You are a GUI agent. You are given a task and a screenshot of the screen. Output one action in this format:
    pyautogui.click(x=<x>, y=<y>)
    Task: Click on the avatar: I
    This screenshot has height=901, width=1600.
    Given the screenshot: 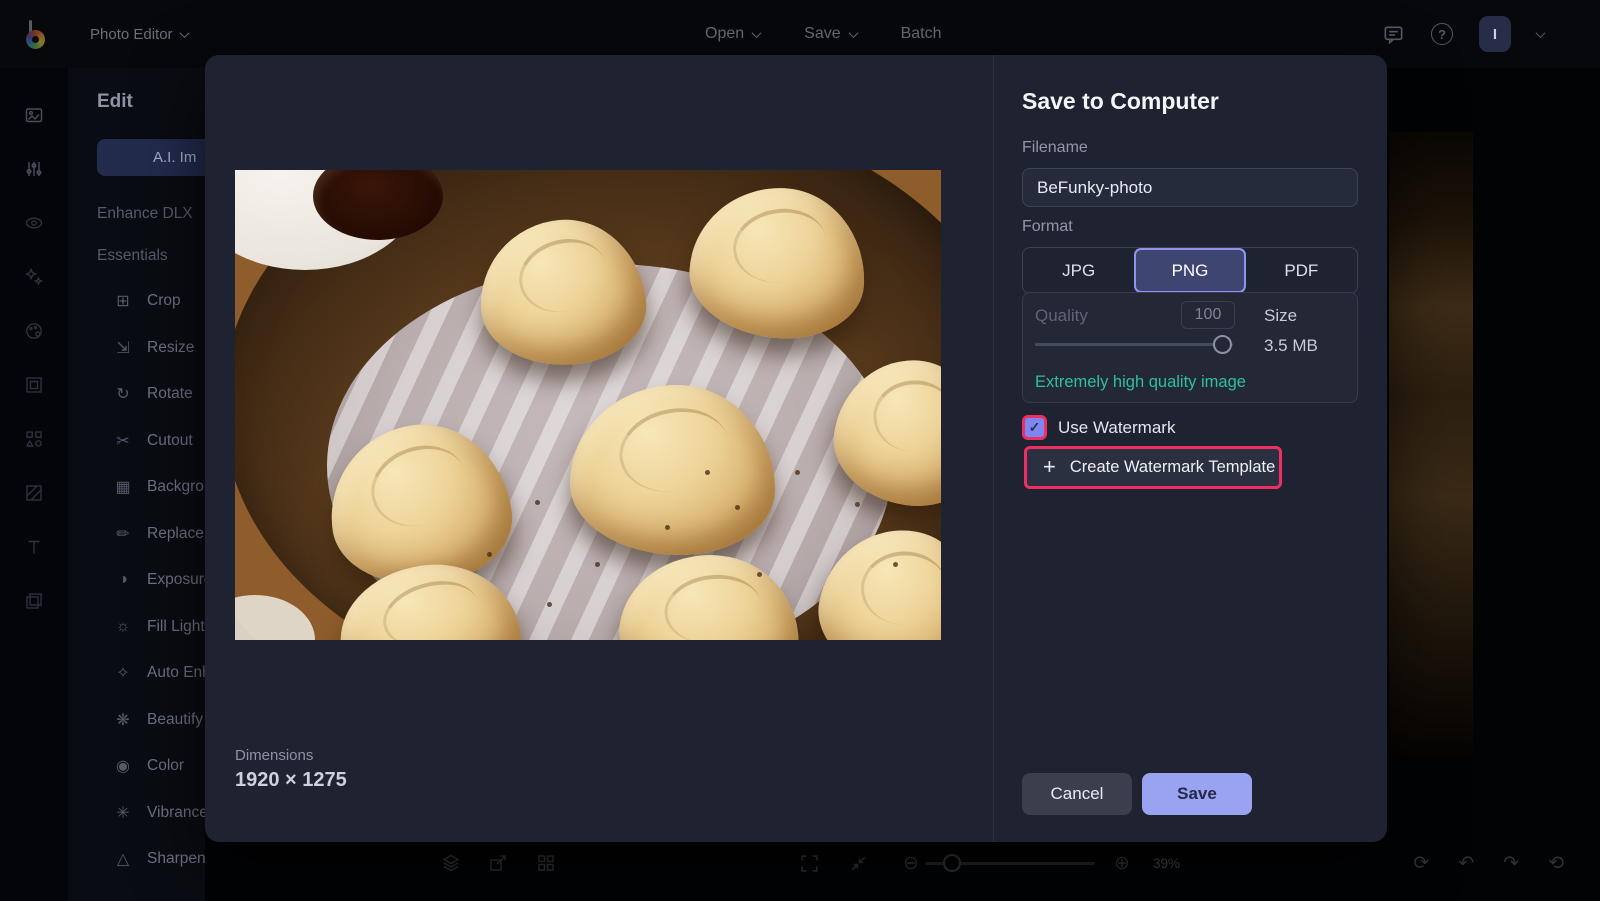 What is the action you would take?
    pyautogui.click(x=1495, y=34)
    